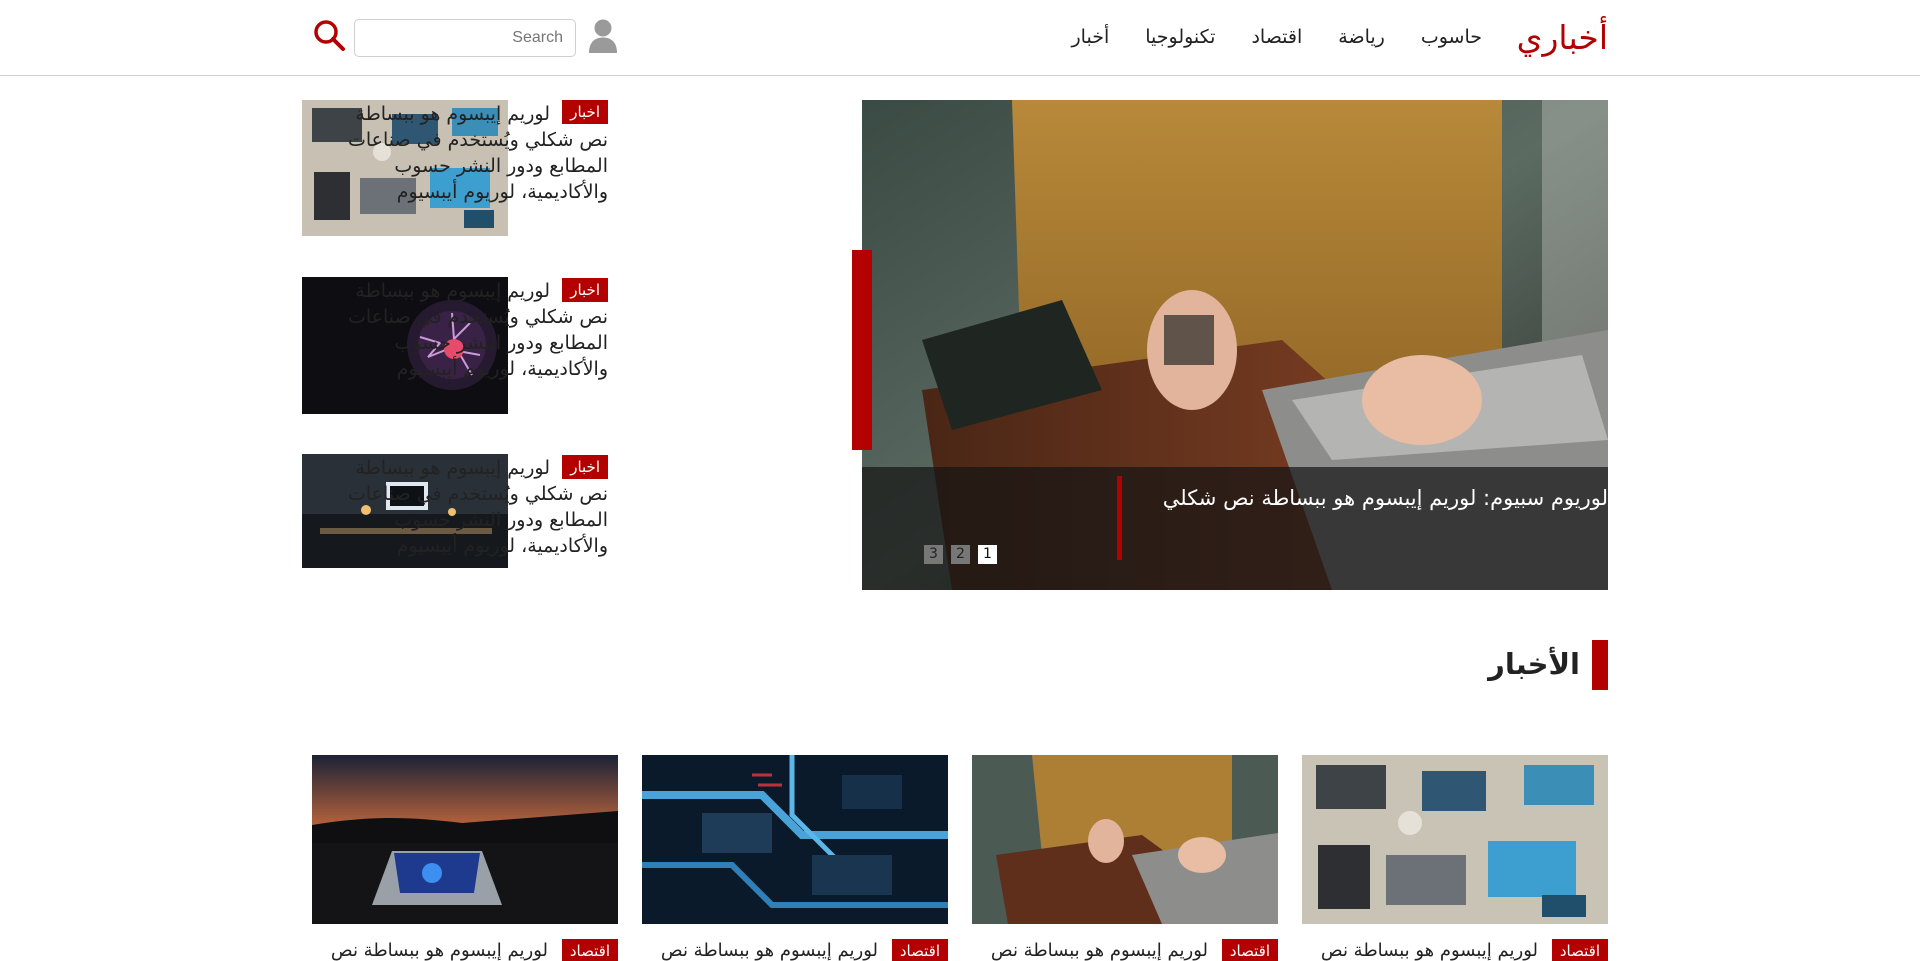 The width and height of the screenshot is (1920, 961). I want to click on nav-item-computer: حاسوب, so click(1451, 37).